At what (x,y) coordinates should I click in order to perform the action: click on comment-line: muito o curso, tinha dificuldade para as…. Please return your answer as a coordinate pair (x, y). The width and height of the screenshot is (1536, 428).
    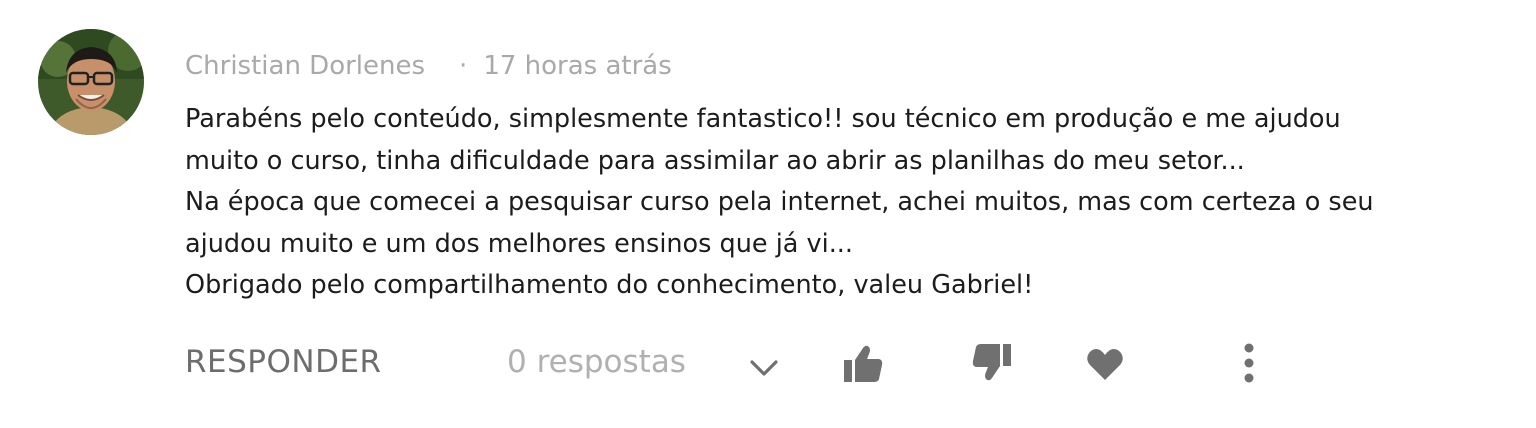
    Looking at the image, I should click on (715, 160).